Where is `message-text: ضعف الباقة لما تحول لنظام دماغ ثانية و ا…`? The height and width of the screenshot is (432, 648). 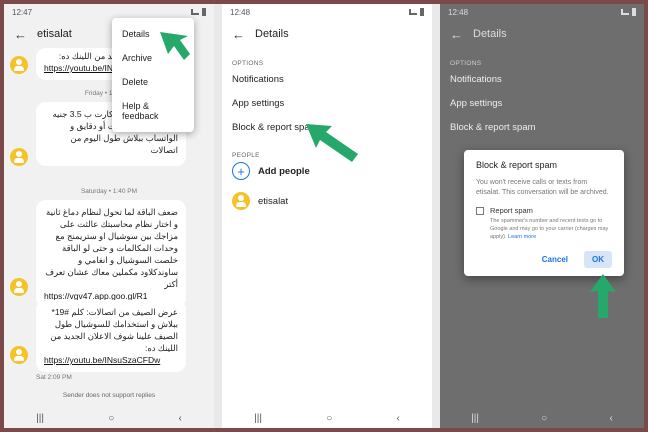 message-text: ضعف الباقة لما تحول لنظام دماغ ثانية و ا… is located at coordinates (111, 248).